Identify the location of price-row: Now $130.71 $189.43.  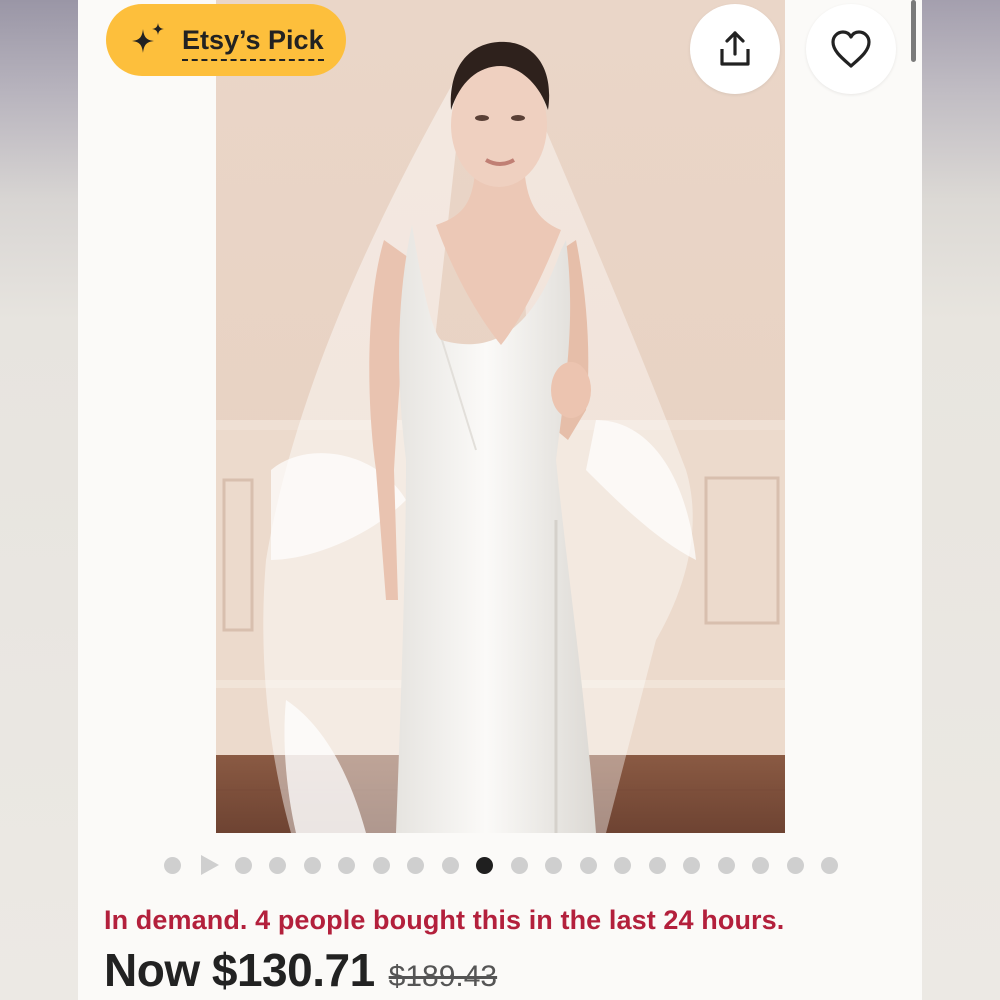
(300, 970).